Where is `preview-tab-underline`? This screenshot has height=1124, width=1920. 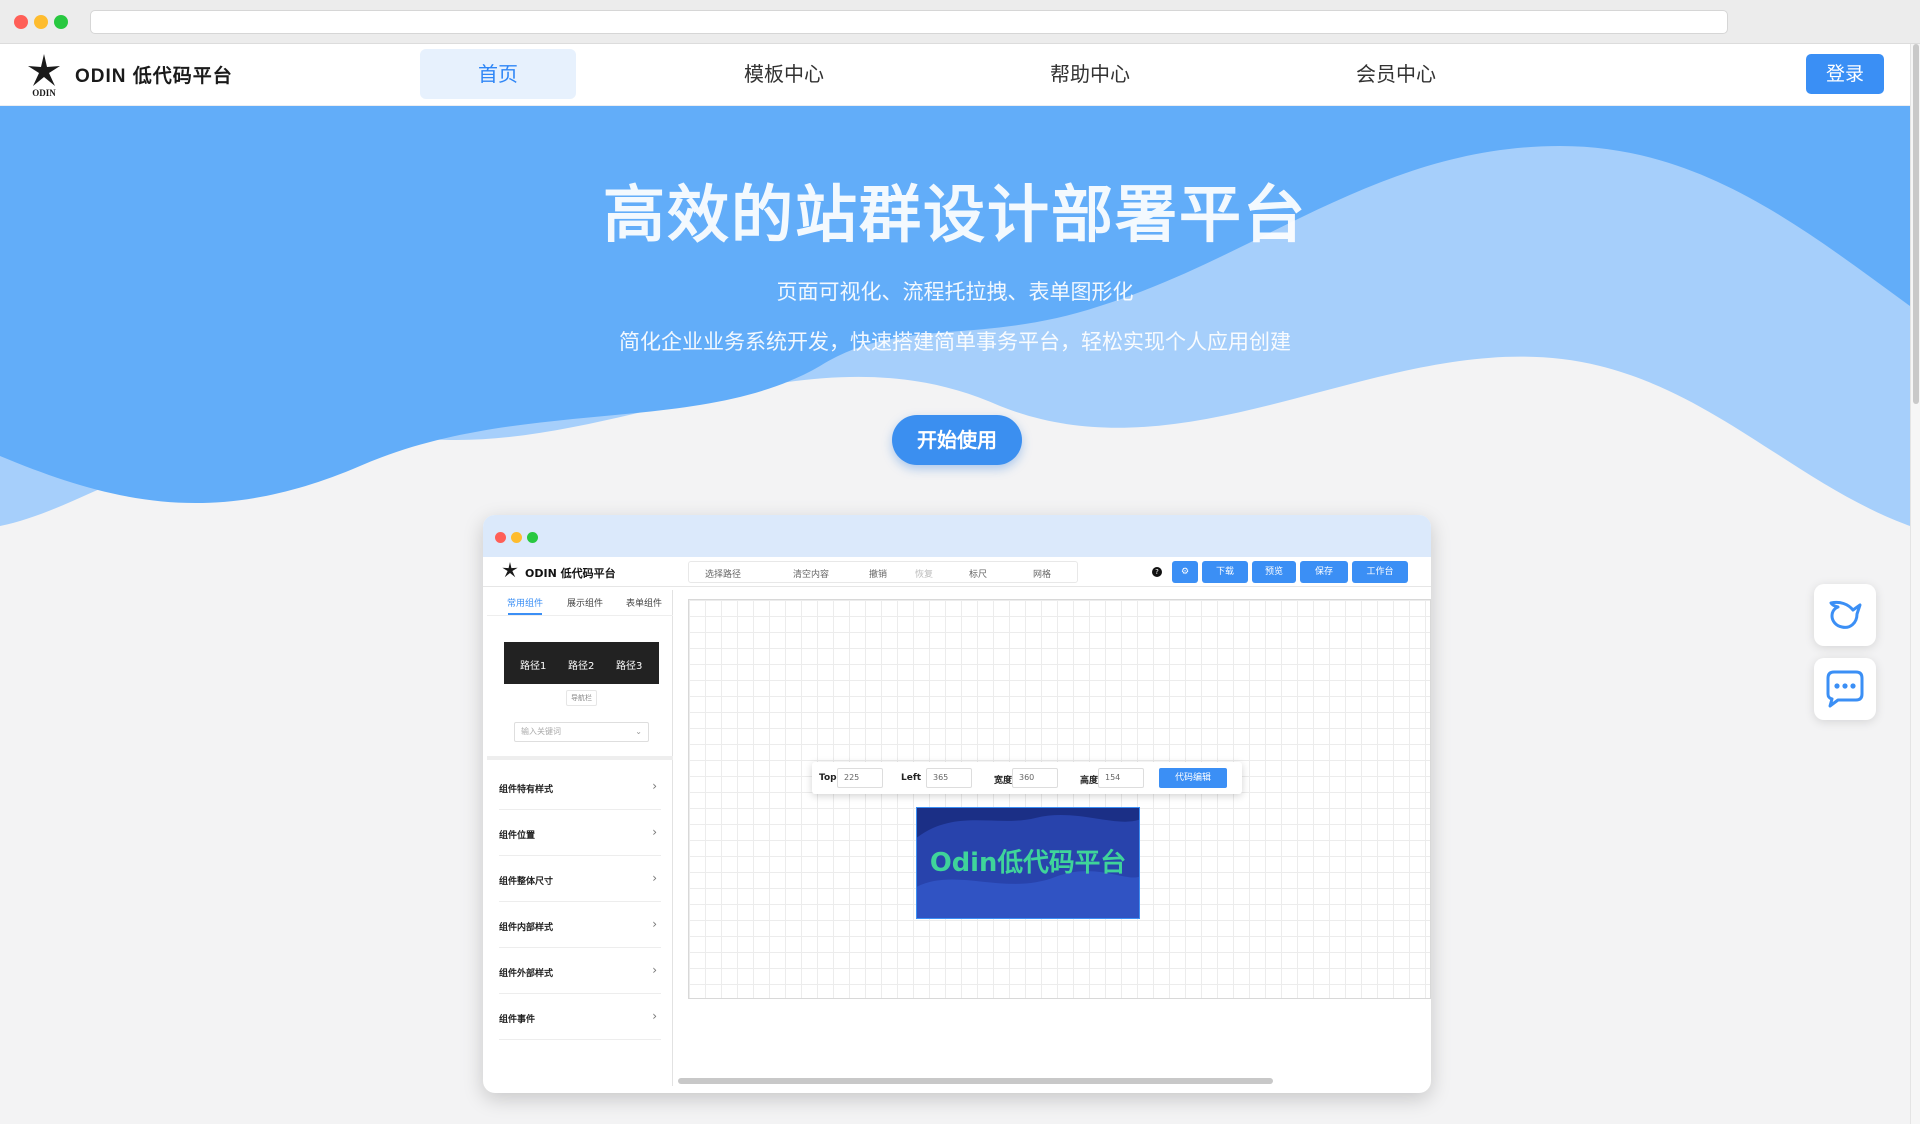 preview-tab-underline is located at coordinates (525, 614).